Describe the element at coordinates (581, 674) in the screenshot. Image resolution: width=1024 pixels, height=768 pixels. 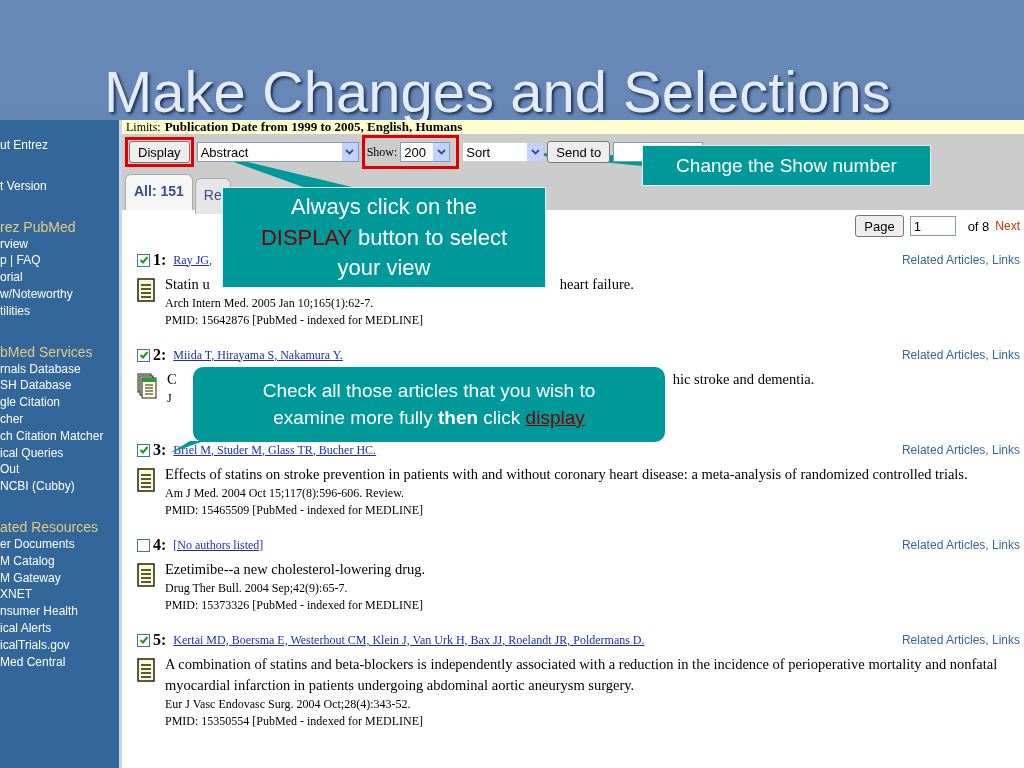
I see `article-title: A combination of statins and beta-blockers is independently associated with a reduction in the incidence of perioperative mortality and nonfatal myocardial infarction in patients undergoing abdominal aortic aneurysm surgery.` at that location.